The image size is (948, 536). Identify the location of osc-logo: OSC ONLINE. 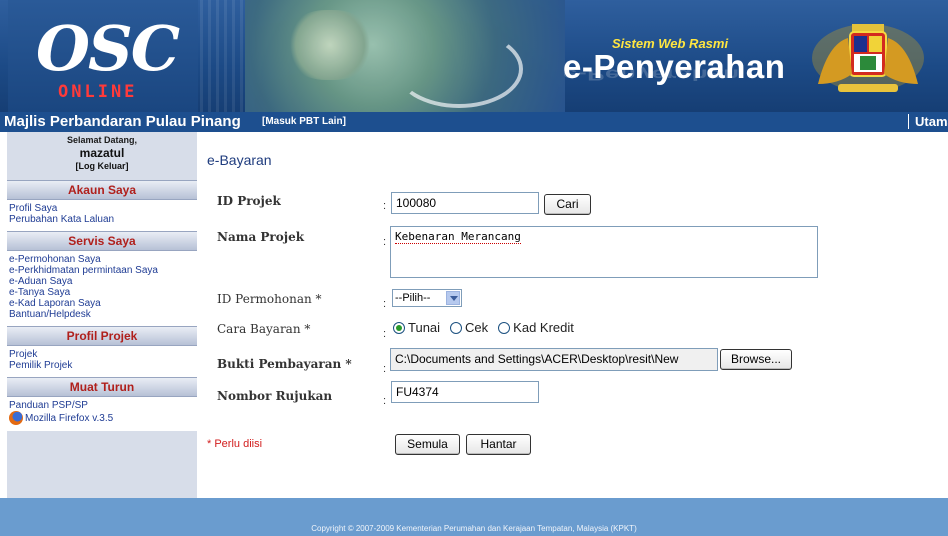
(111, 59).